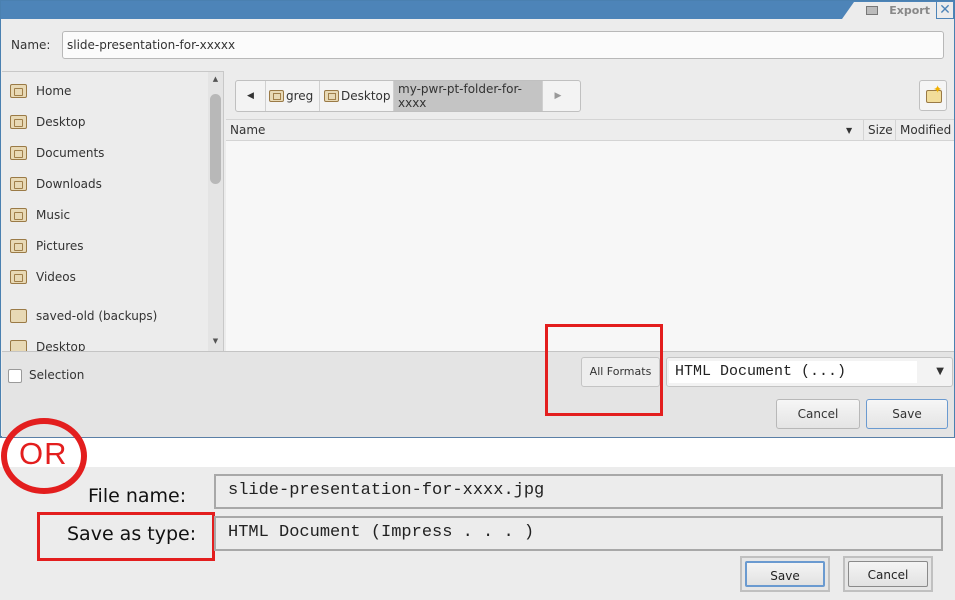  I want to click on downloads-folder-icon, so click(18, 184).